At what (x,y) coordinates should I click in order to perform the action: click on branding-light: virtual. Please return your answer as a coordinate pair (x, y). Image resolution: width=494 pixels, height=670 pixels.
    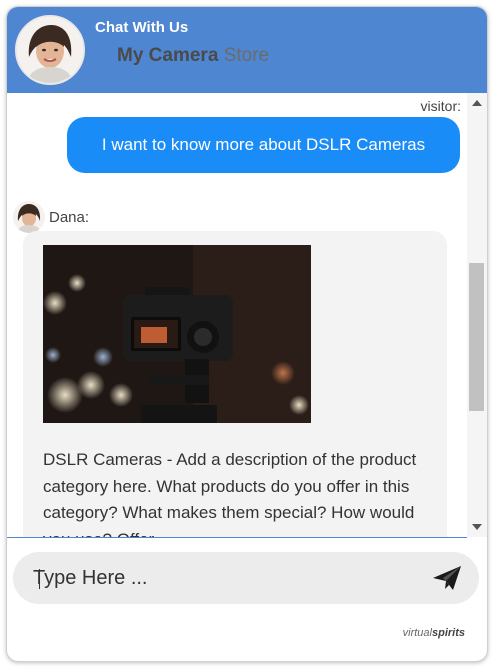
    Looking at the image, I should click on (417, 633).